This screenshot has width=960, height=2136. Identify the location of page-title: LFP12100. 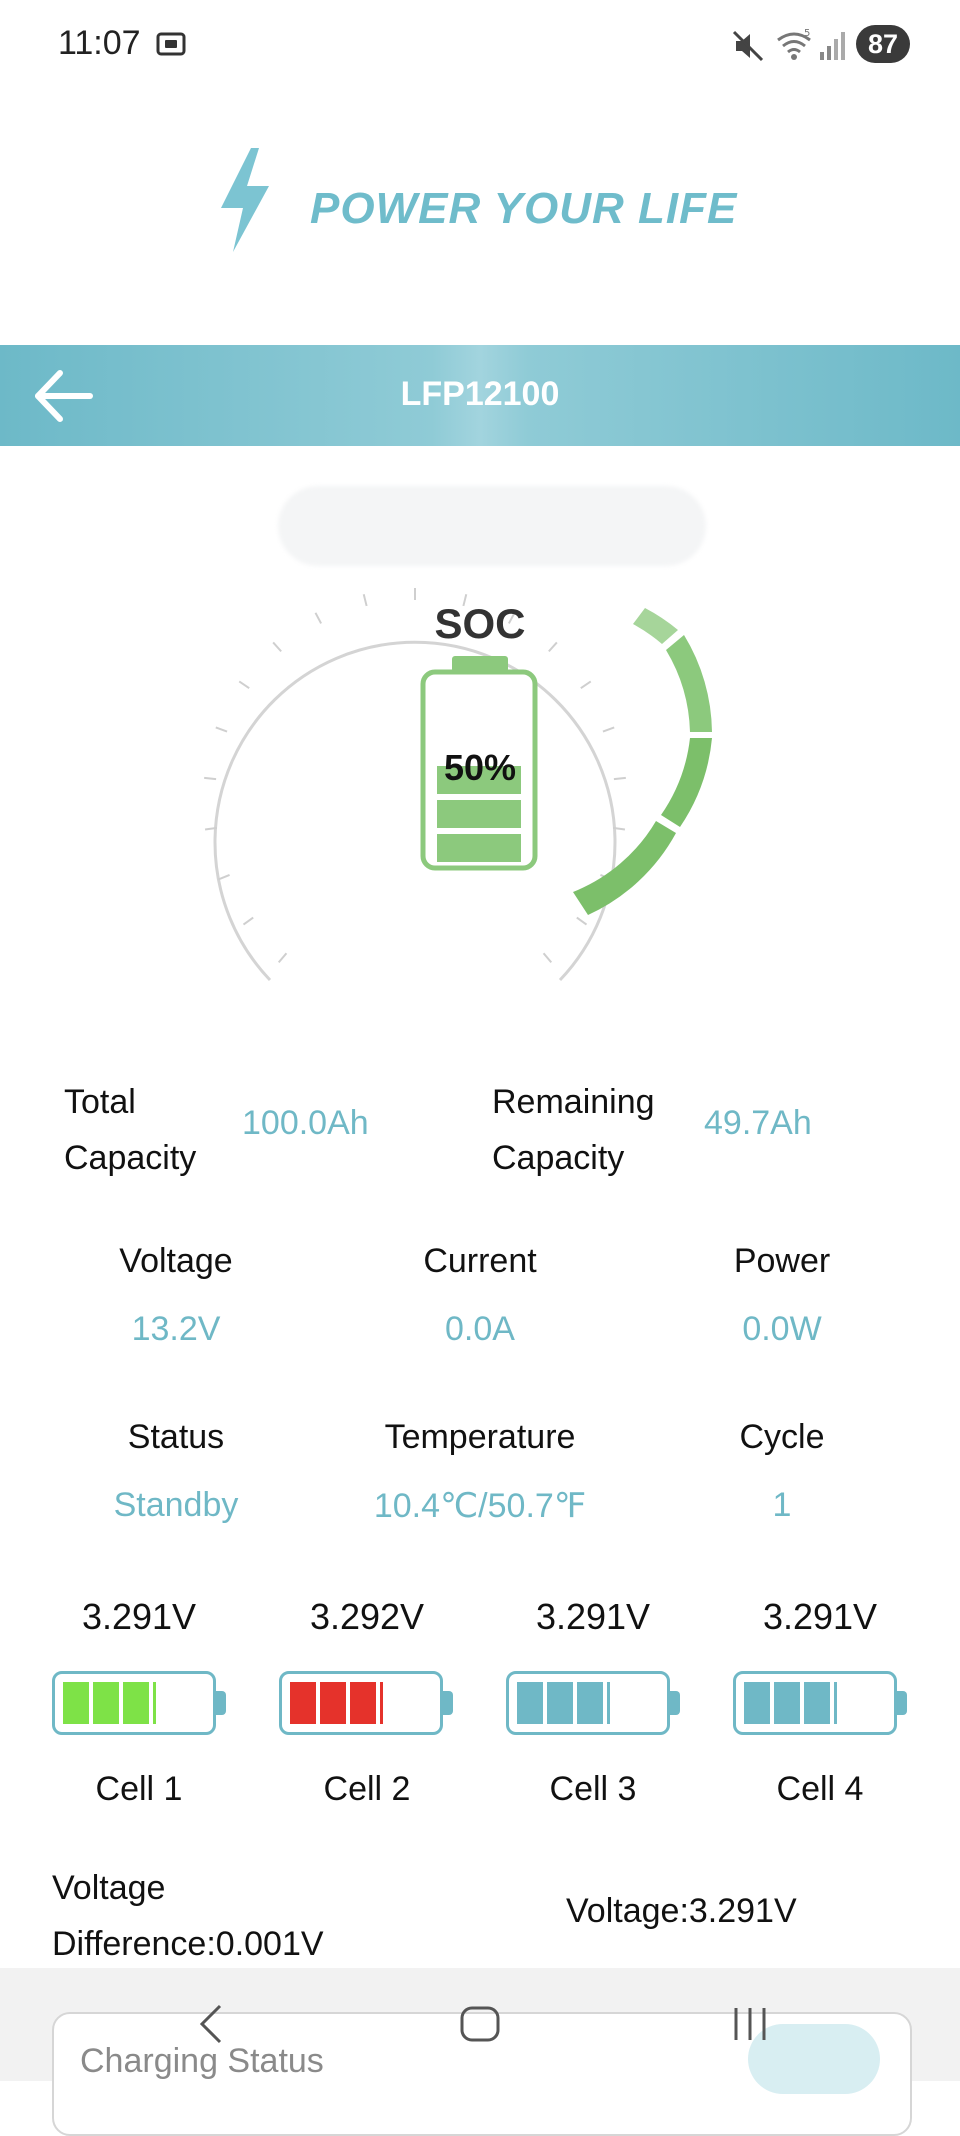
(480, 394).